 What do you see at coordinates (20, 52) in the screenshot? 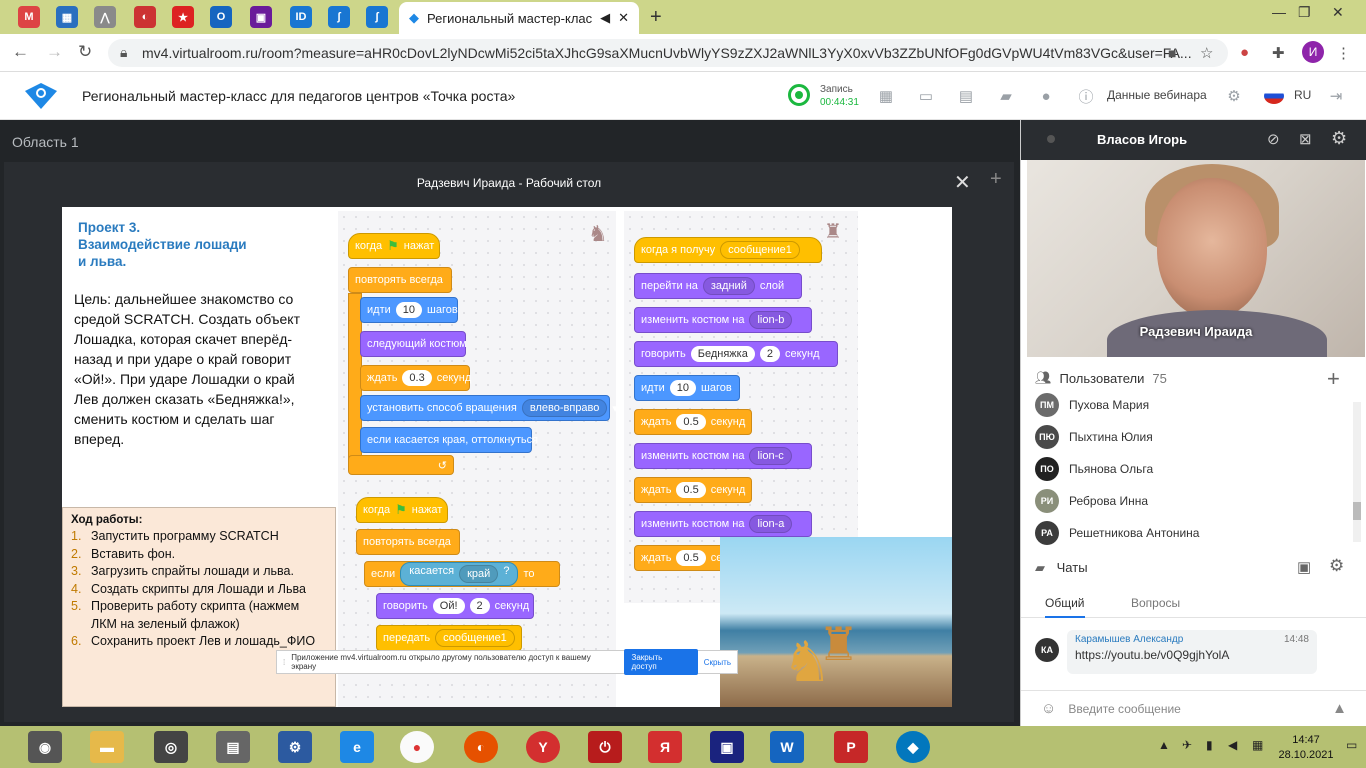
I see `back-icon: ←` at bounding box center [20, 52].